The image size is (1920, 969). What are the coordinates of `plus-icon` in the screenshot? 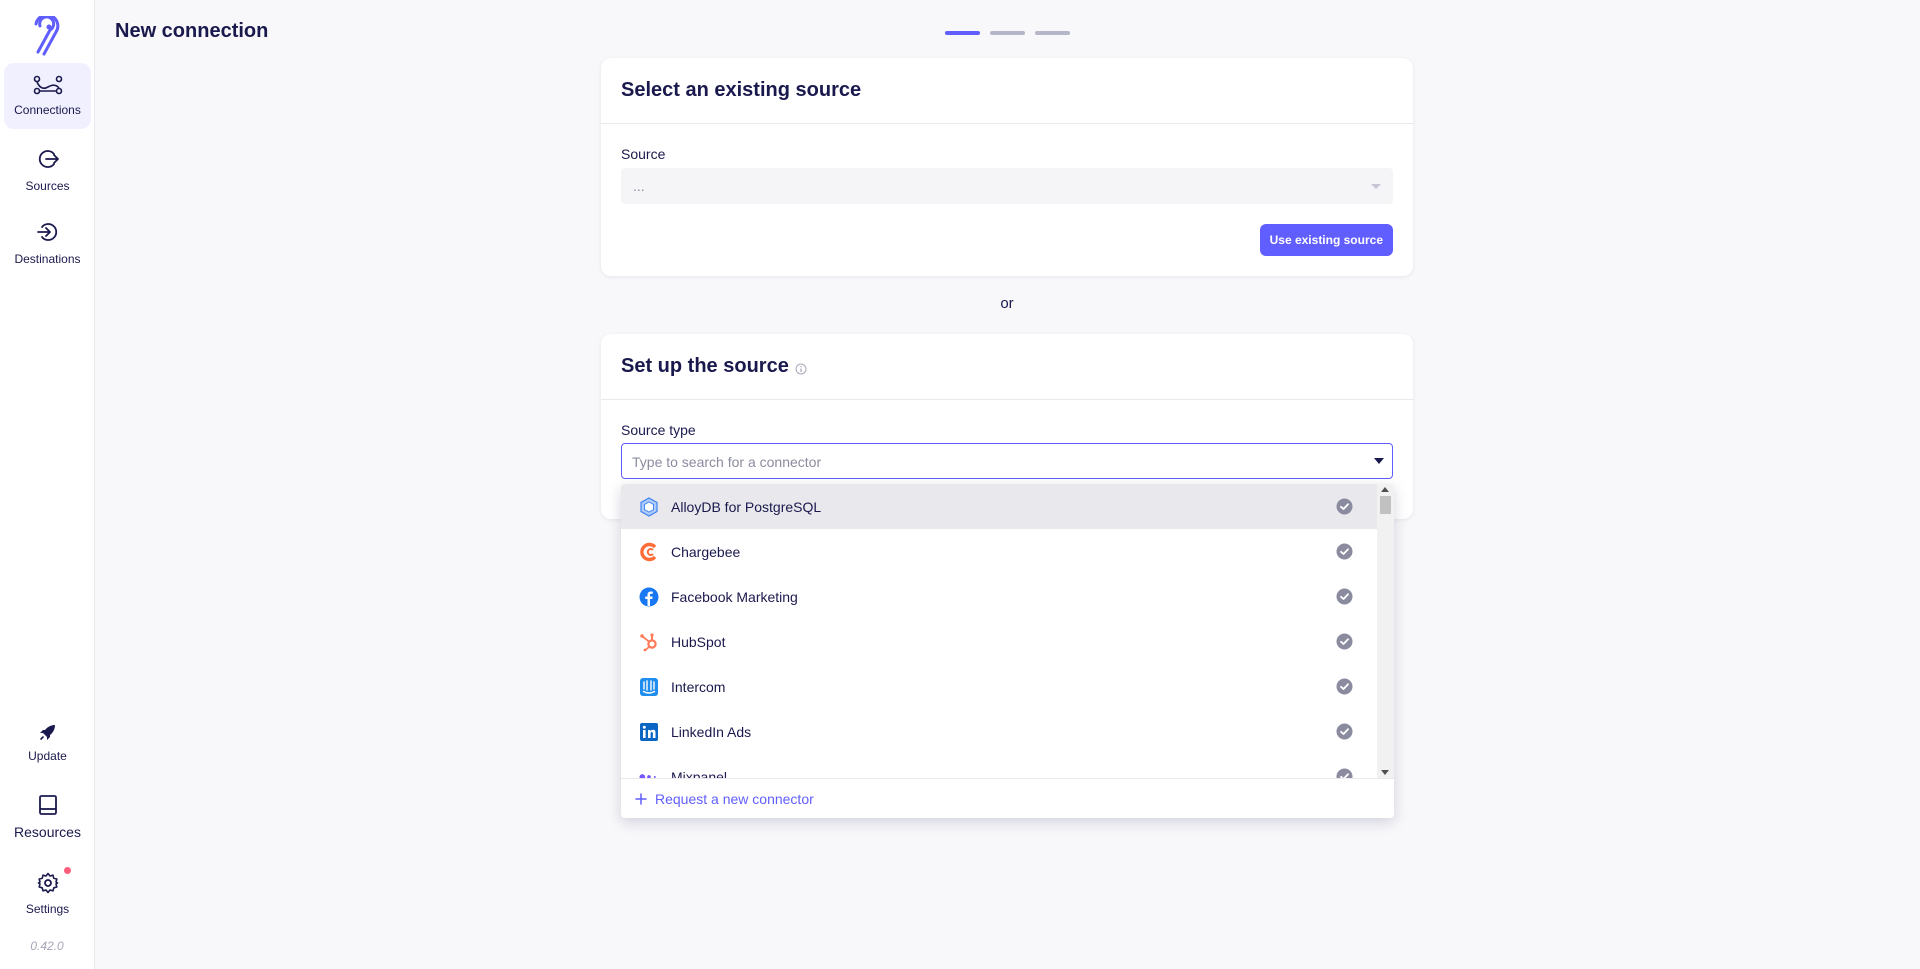 It's located at (641, 798).